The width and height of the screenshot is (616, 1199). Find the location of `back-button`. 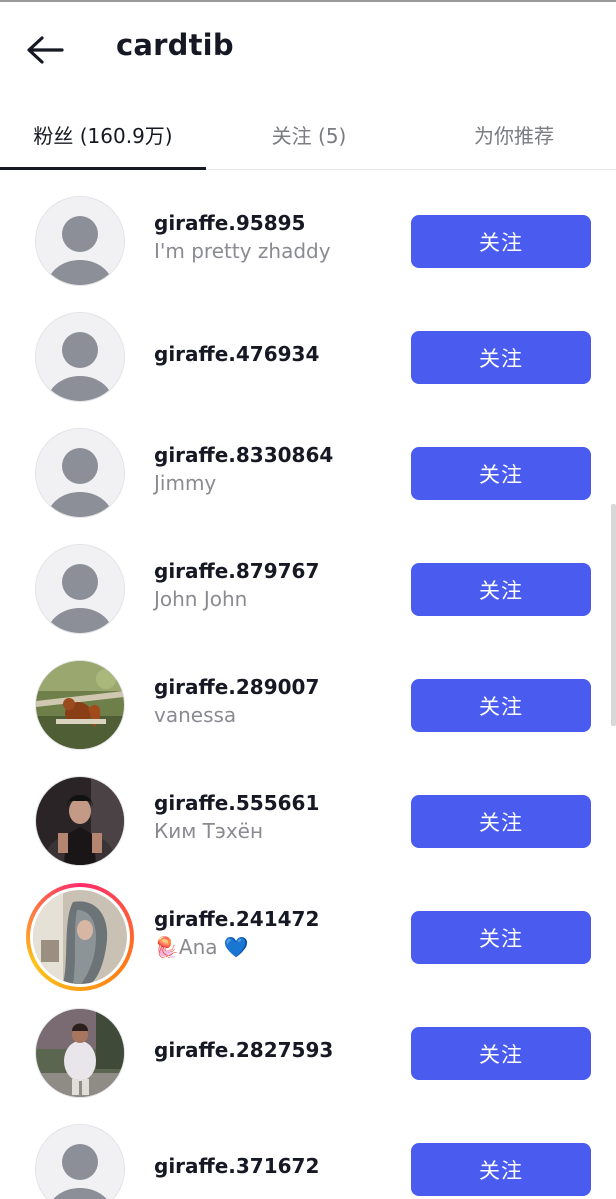

back-button is located at coordinates (45, 50).